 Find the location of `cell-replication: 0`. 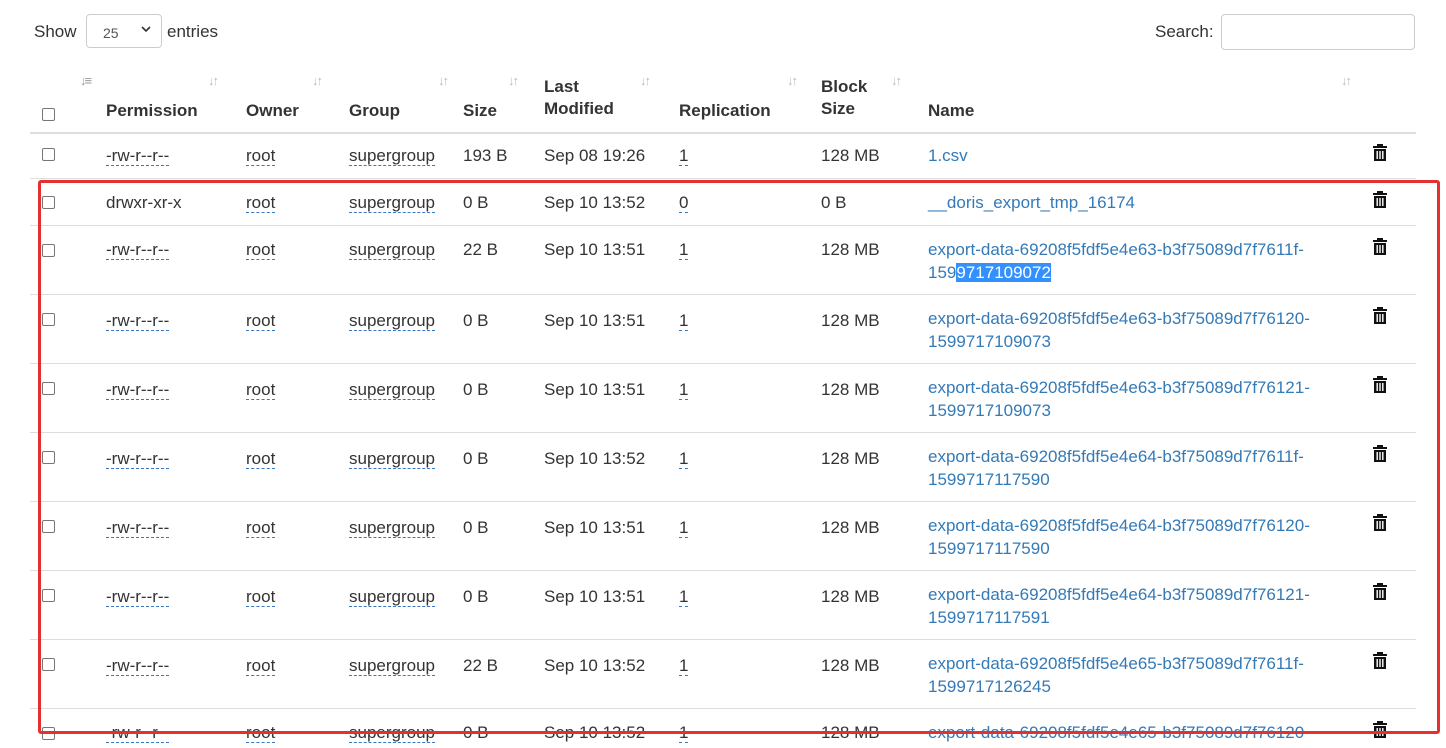

cell-replication: 0 is located at coordinates (684, 202).